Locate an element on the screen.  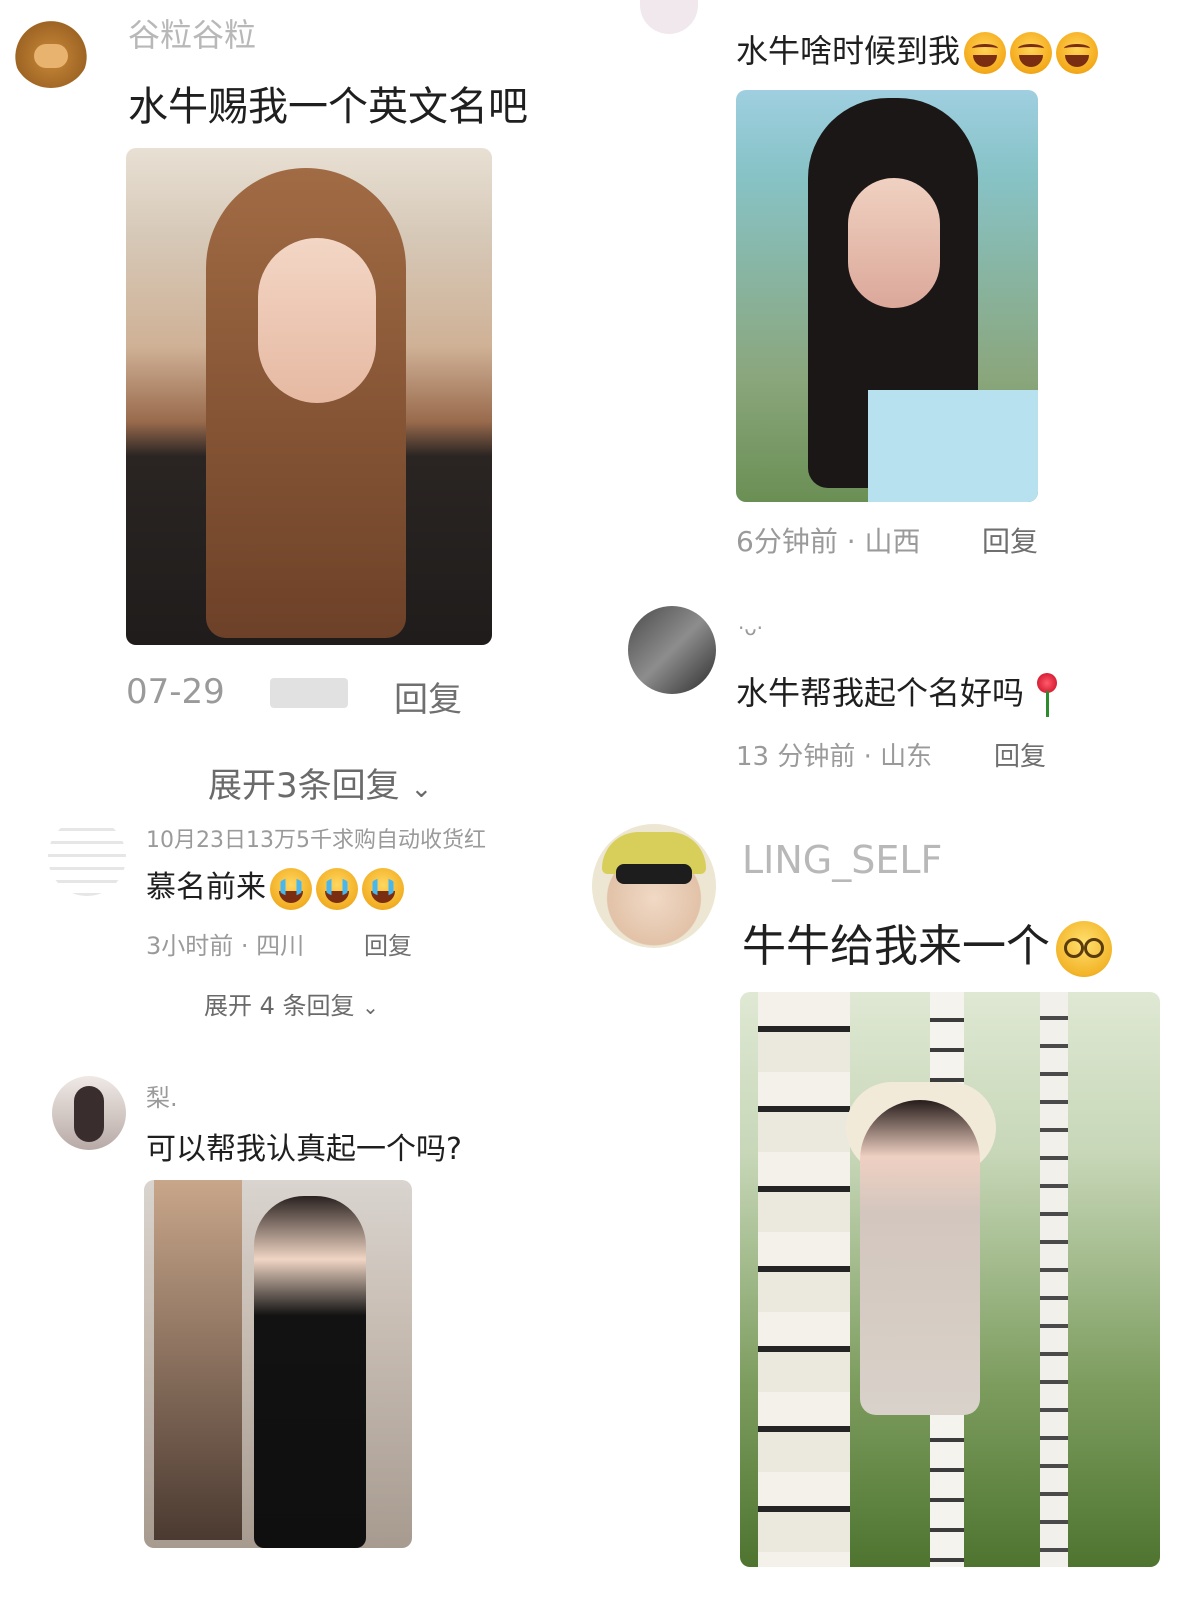
photo-girl-phone is located at coordinates (887, 296).